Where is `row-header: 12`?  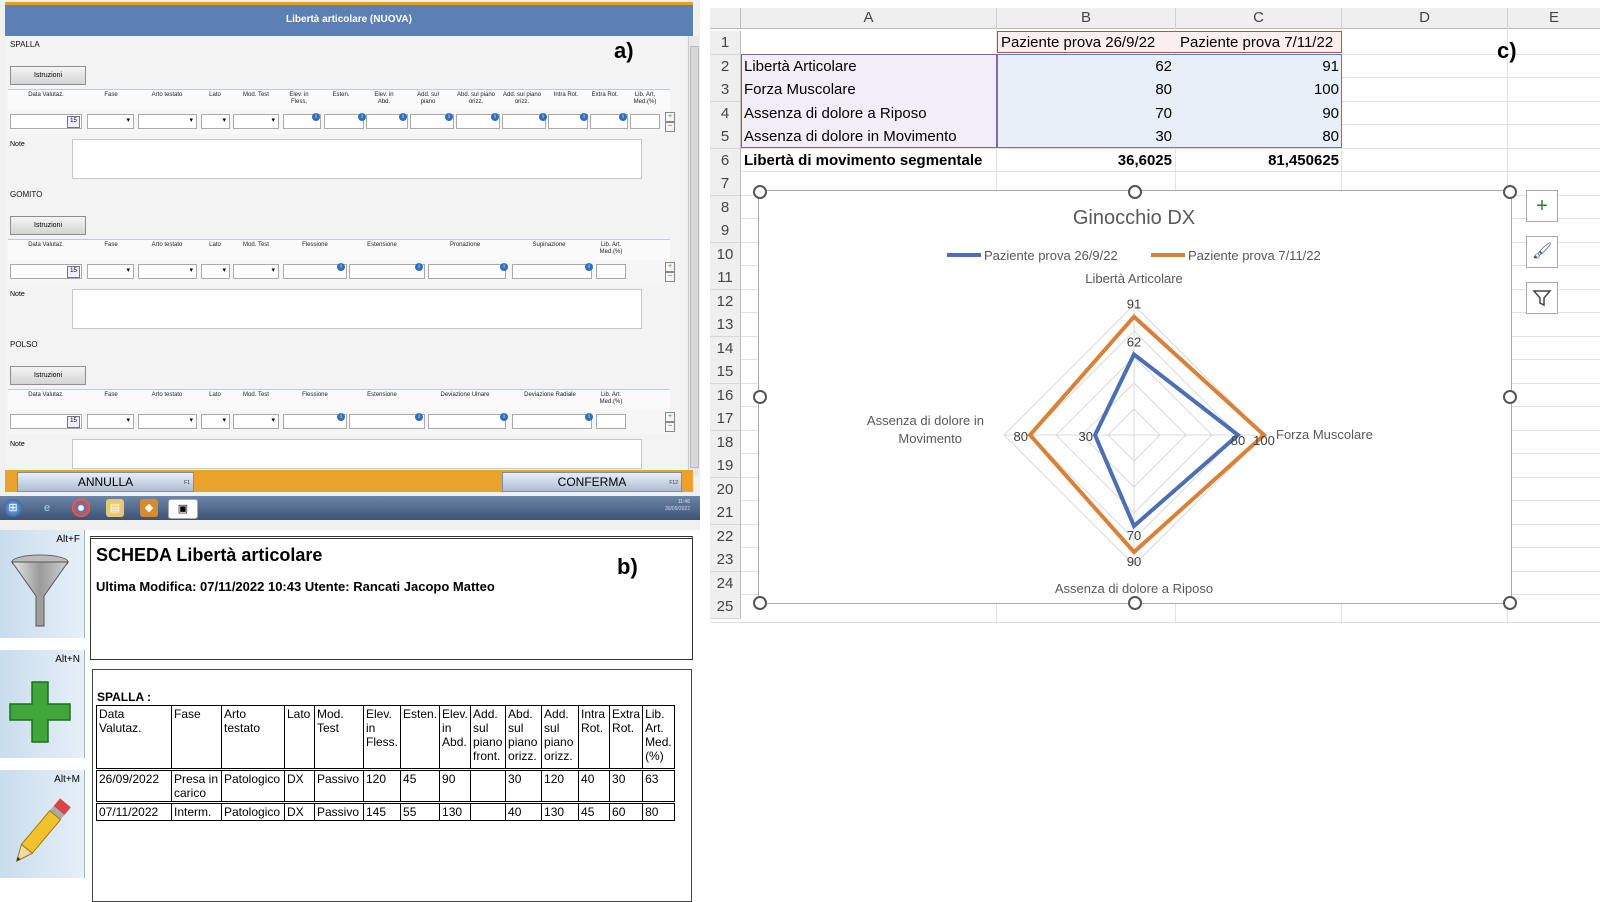 row-header: 12 is located at coordinates (725, 302).